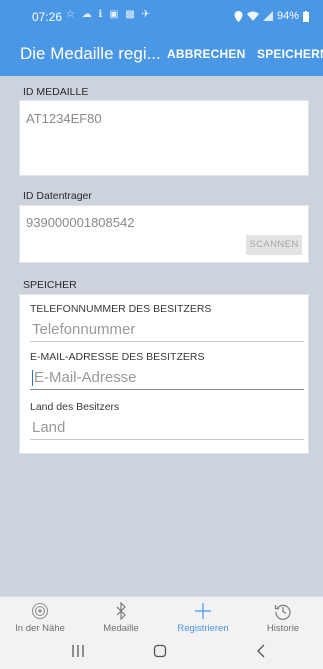 This screenshot has height=669, width=323. I want to click on plus-icon, so click(203, 611).